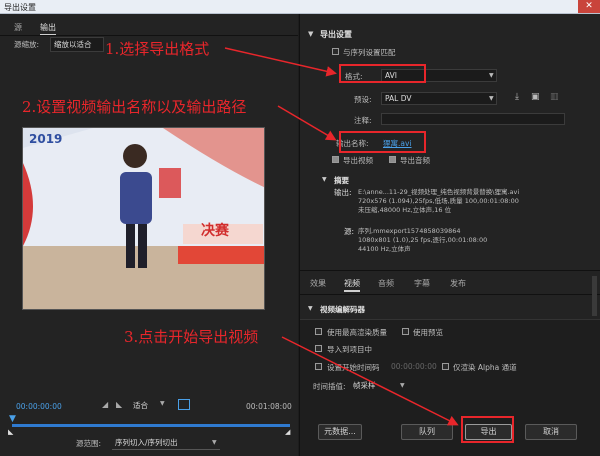 This screenshot has width=600, height=456. Describe the element at coordinates (280, 62) in the screenshot. I see `arrow-to-format` at that location.